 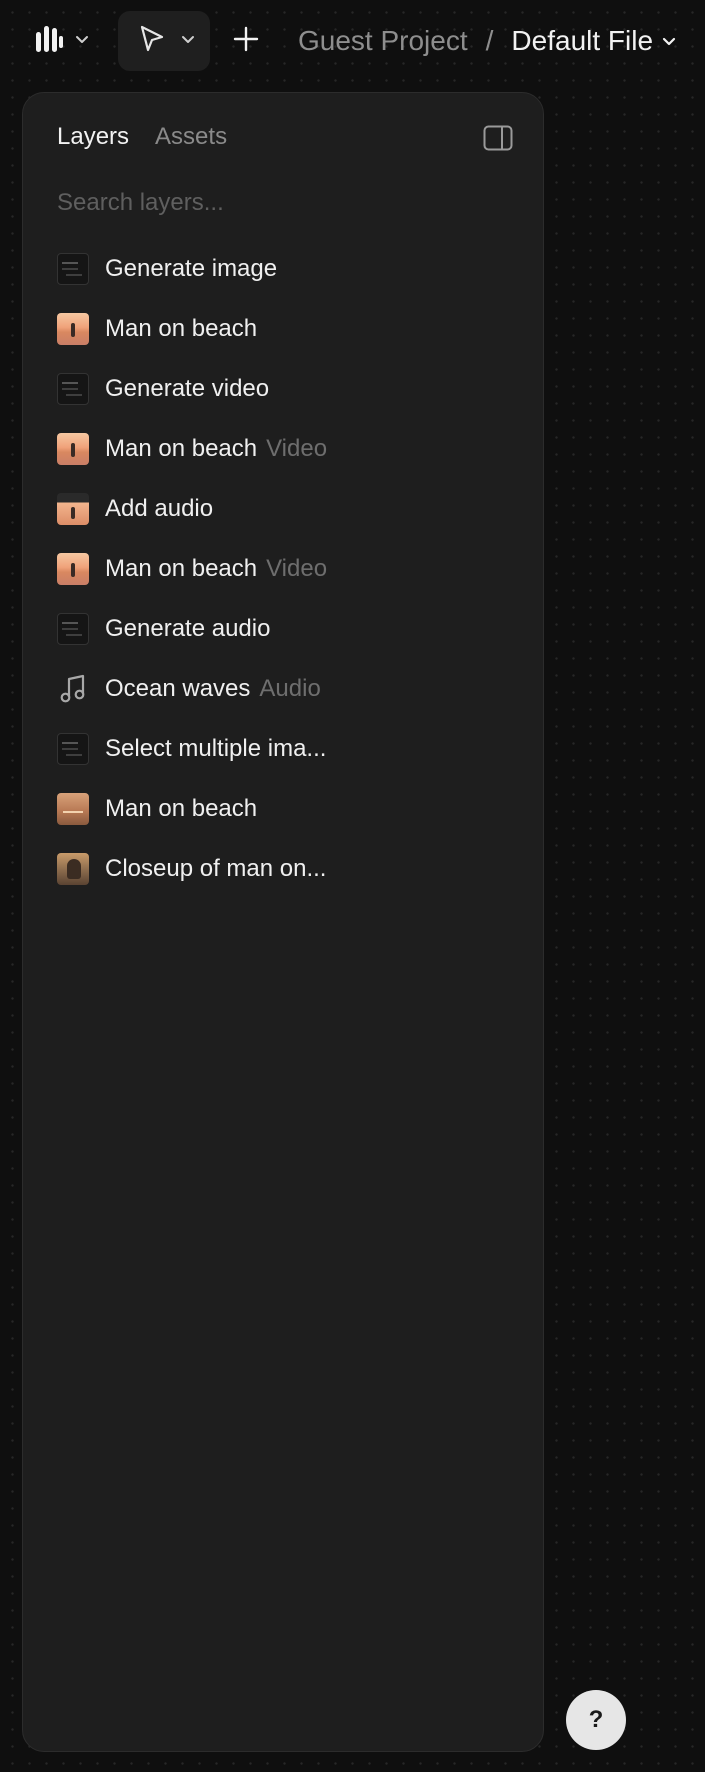 What do you see at coordinates (582, 40) in the screenshot?
I see `breadcrumb-file: Default File` at bounding box center [582, 40].